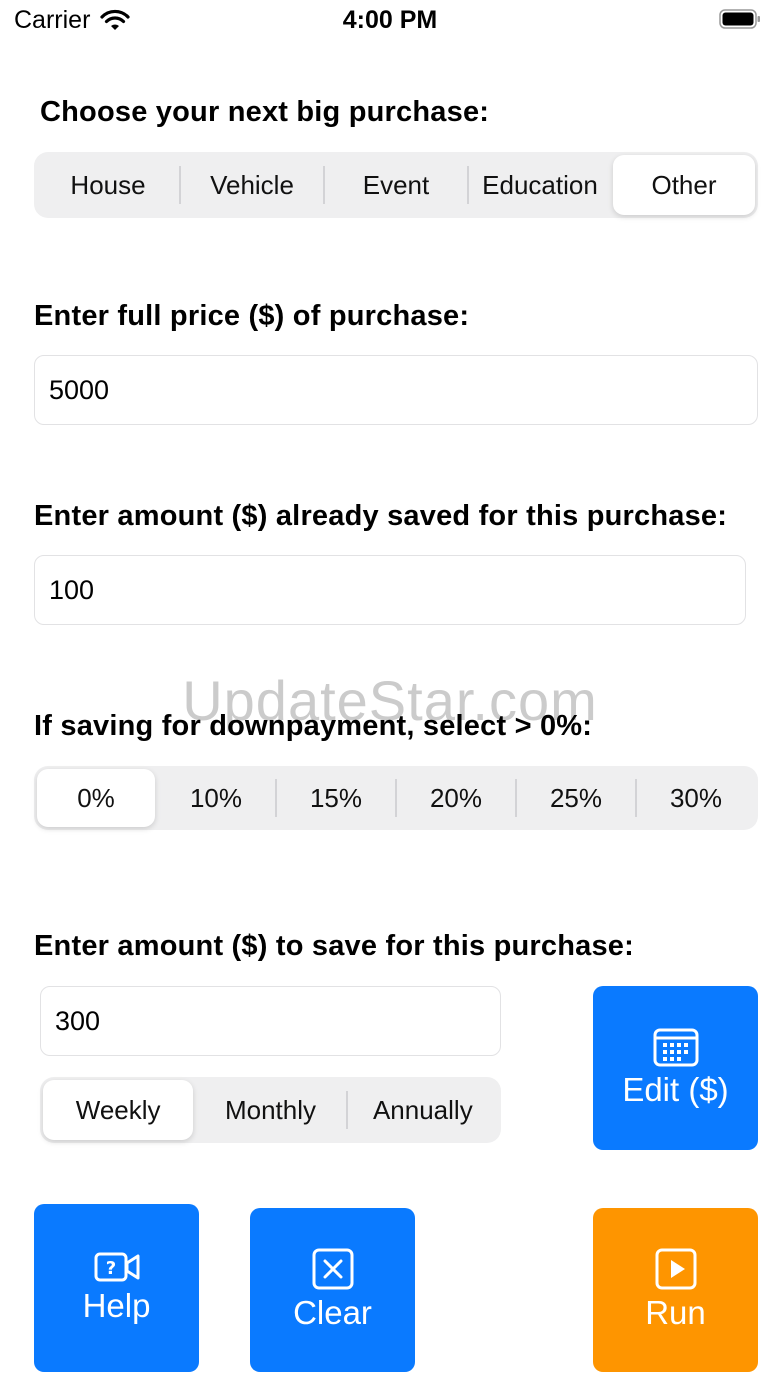 The height and width of the screenshot is (1387, 780). What do you see at coordinates (675, 1089) in the screenshot?
I see `edit-button-label: Edit ($)` at bounding box center [675, 1089].